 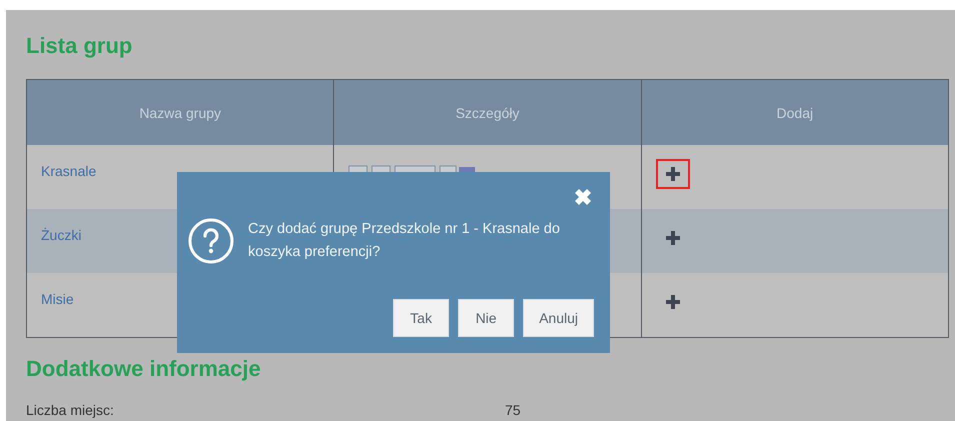 What do you see at coordinates (794, 112) in the screenshot?
I see `column-header: Dodaj` at bounding box center [794, 112].